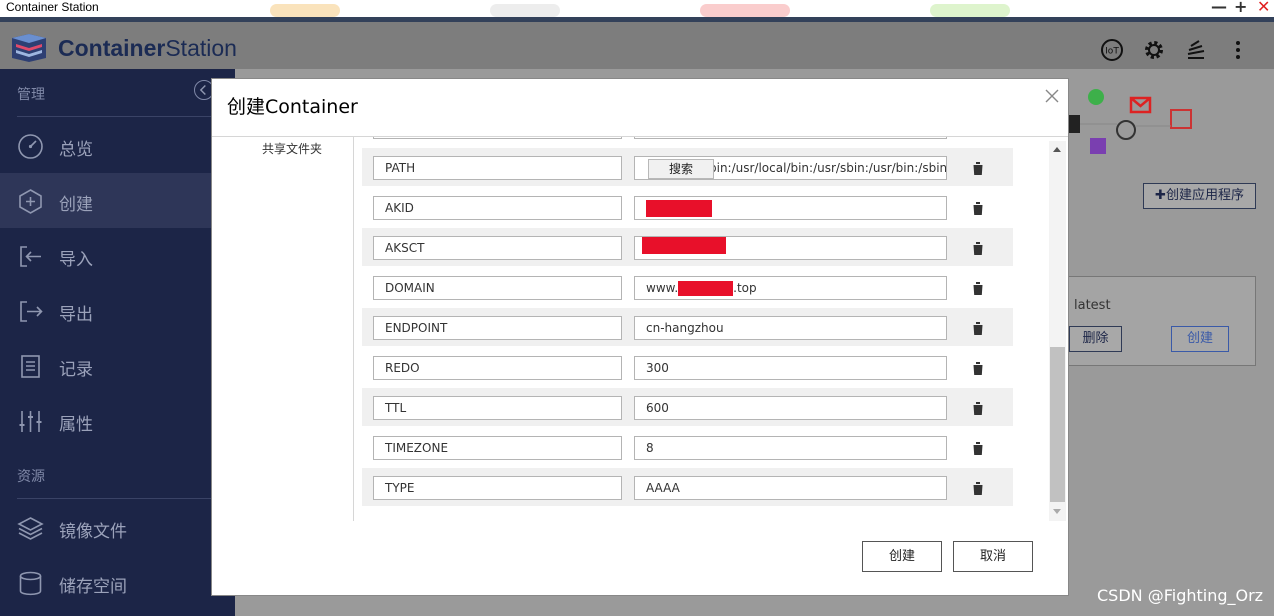 The height and width of the screenshot is (616, 1274). I want to click on watermark: CSDN @Fighting_Orz, so click(1180, 595).